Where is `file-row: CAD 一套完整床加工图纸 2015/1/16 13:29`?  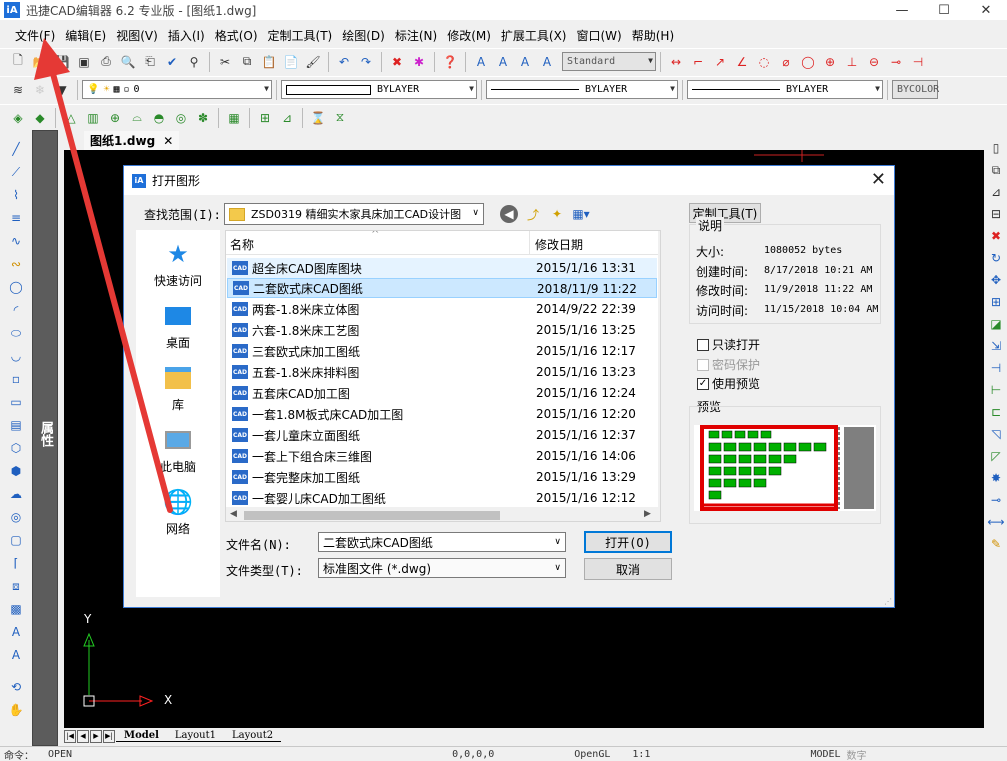
file-row: CAD 一套完整床加工图纸 2015/1/16 13:29 is located at coordinates (442, 477).